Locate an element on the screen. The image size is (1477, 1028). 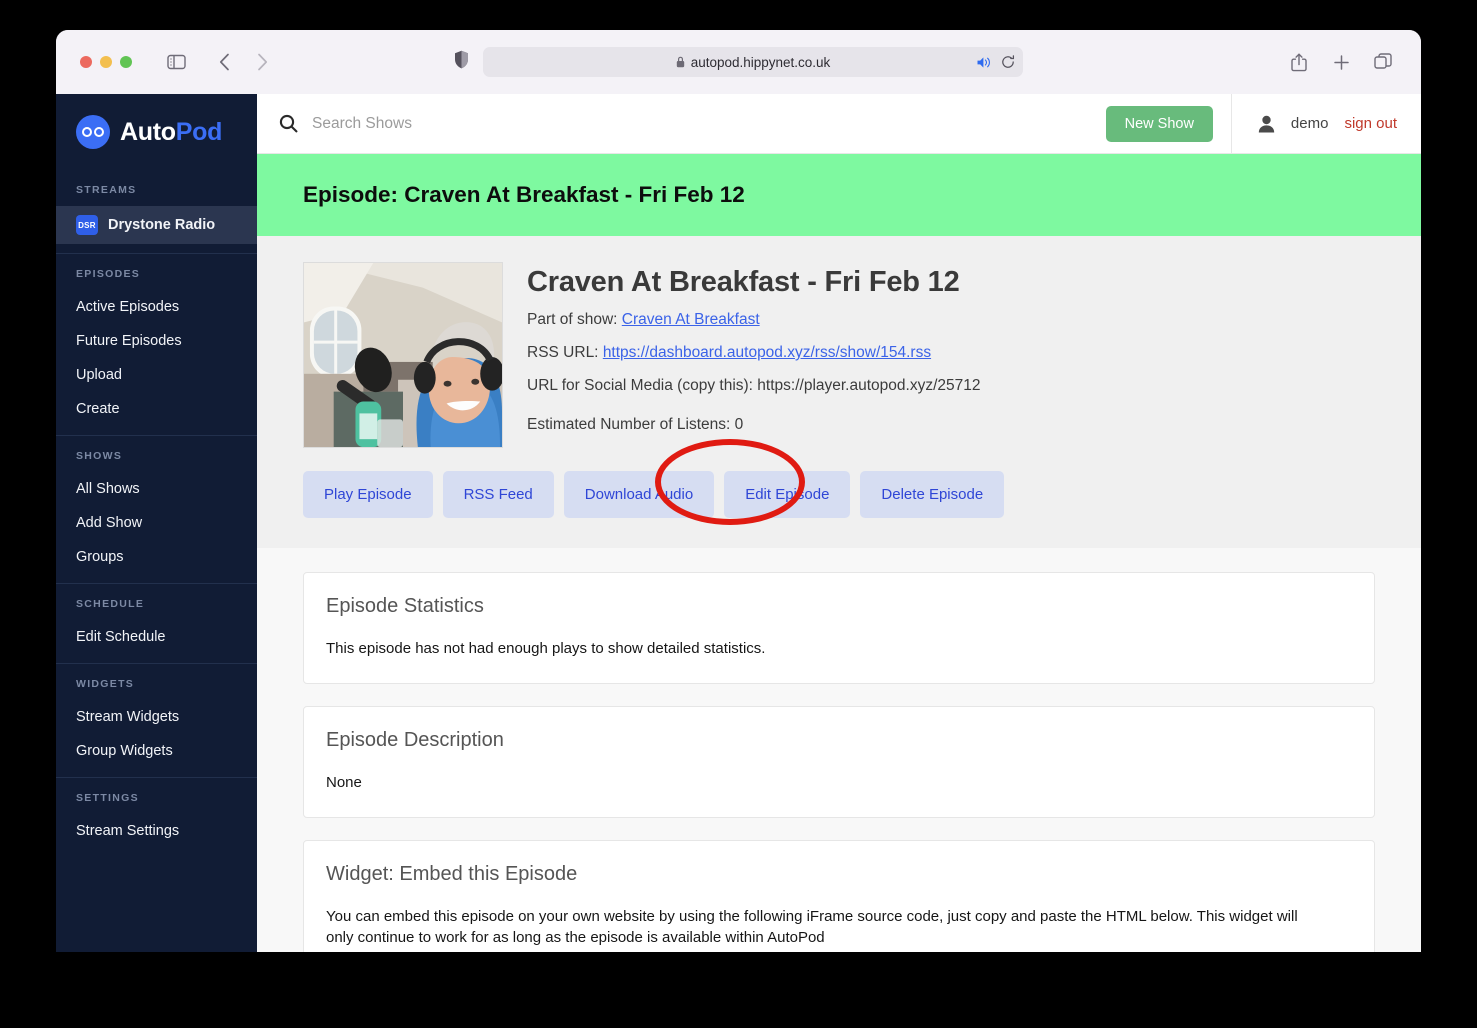
edit-episode-button: Edit Episode is located at coordinates (787, 494).